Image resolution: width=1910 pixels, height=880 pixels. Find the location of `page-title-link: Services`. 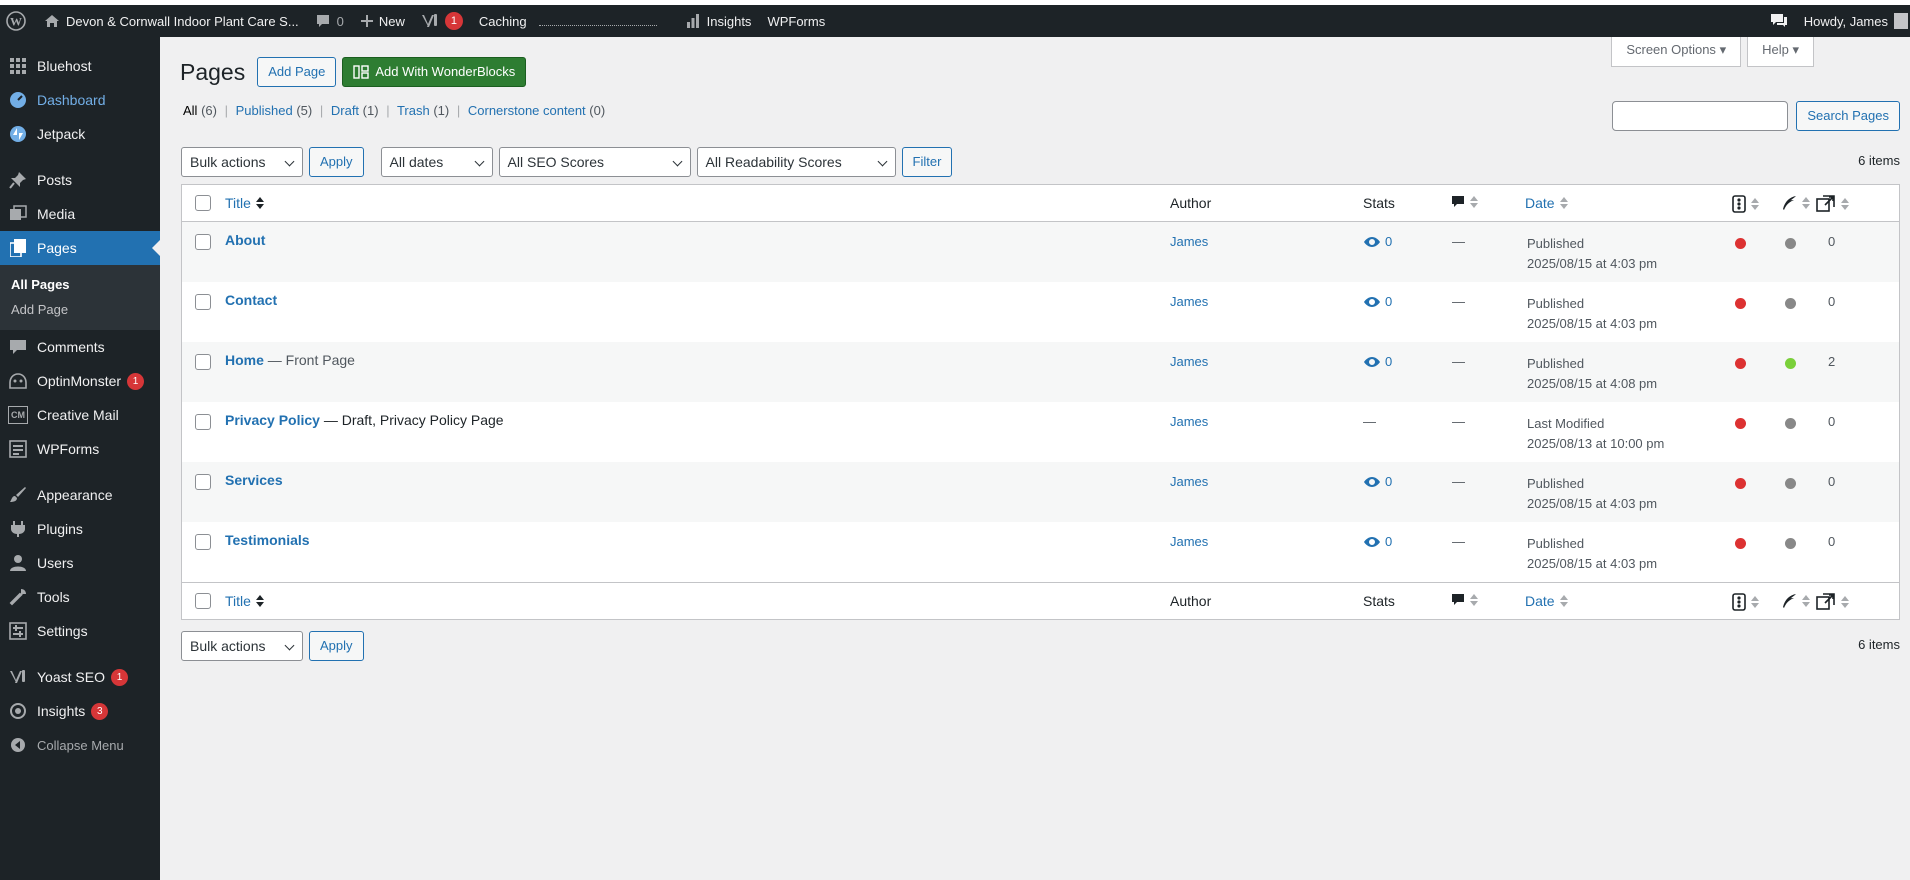

page-title-link: Services is located at coordinates (254, 480).